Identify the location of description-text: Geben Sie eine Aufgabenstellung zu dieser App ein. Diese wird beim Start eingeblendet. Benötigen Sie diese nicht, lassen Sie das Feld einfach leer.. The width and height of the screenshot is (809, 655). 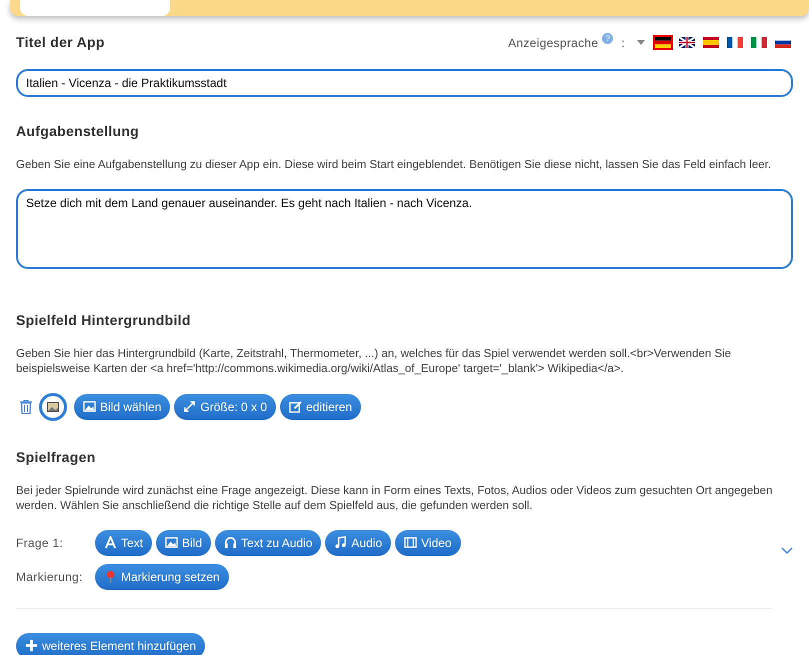
(394, 165).